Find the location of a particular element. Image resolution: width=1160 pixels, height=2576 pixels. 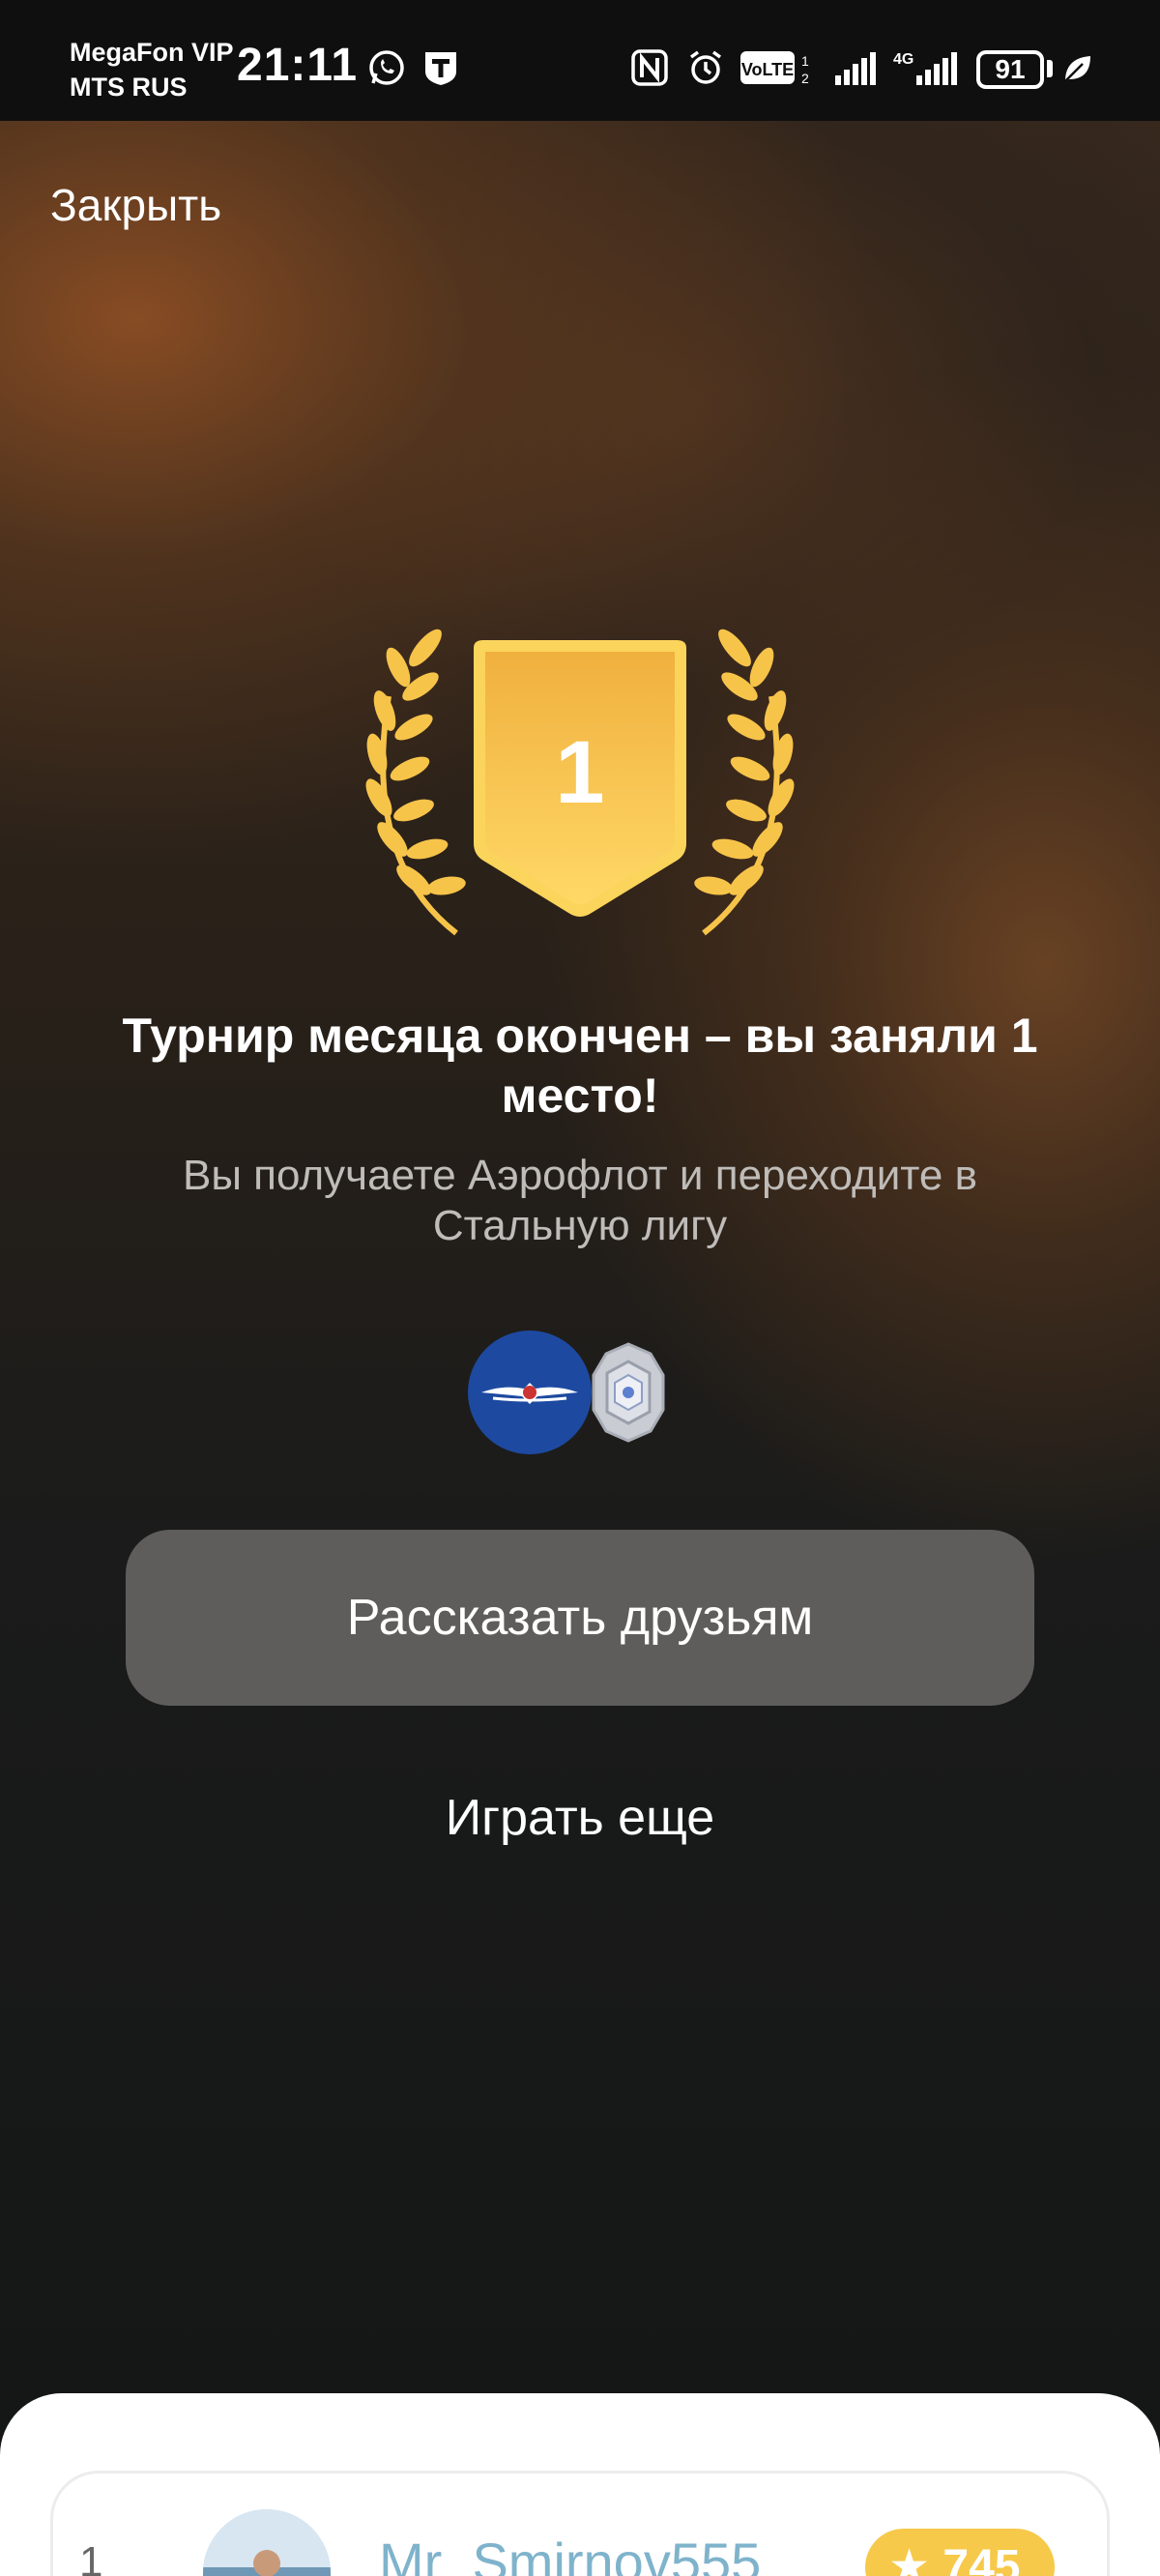

svg-text: 2 is located at coordinates (805, 78).